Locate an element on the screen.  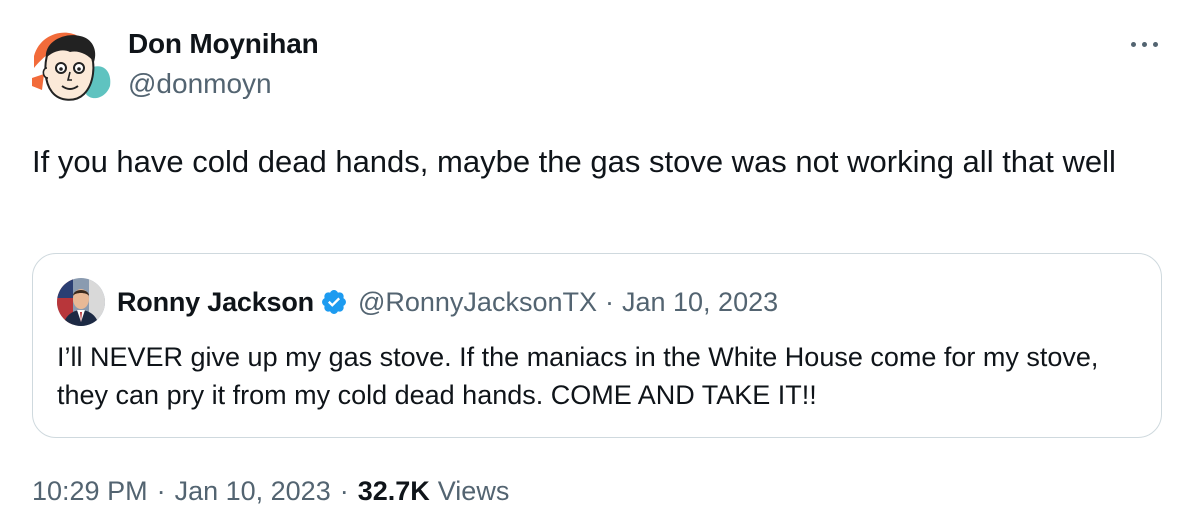
verified-badge-icon is located at coordinates (334, 302).